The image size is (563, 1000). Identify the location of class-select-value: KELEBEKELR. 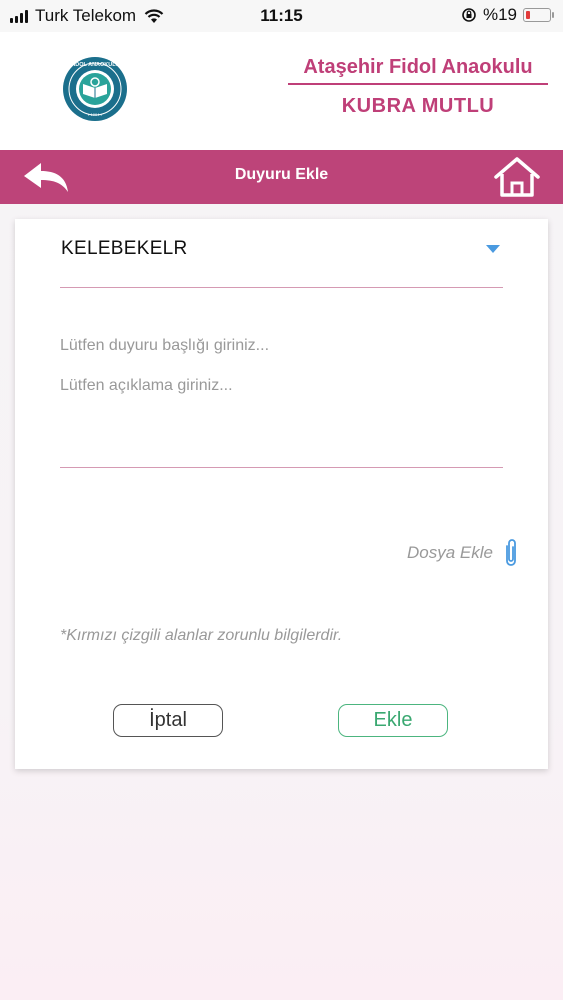
(124, 248).